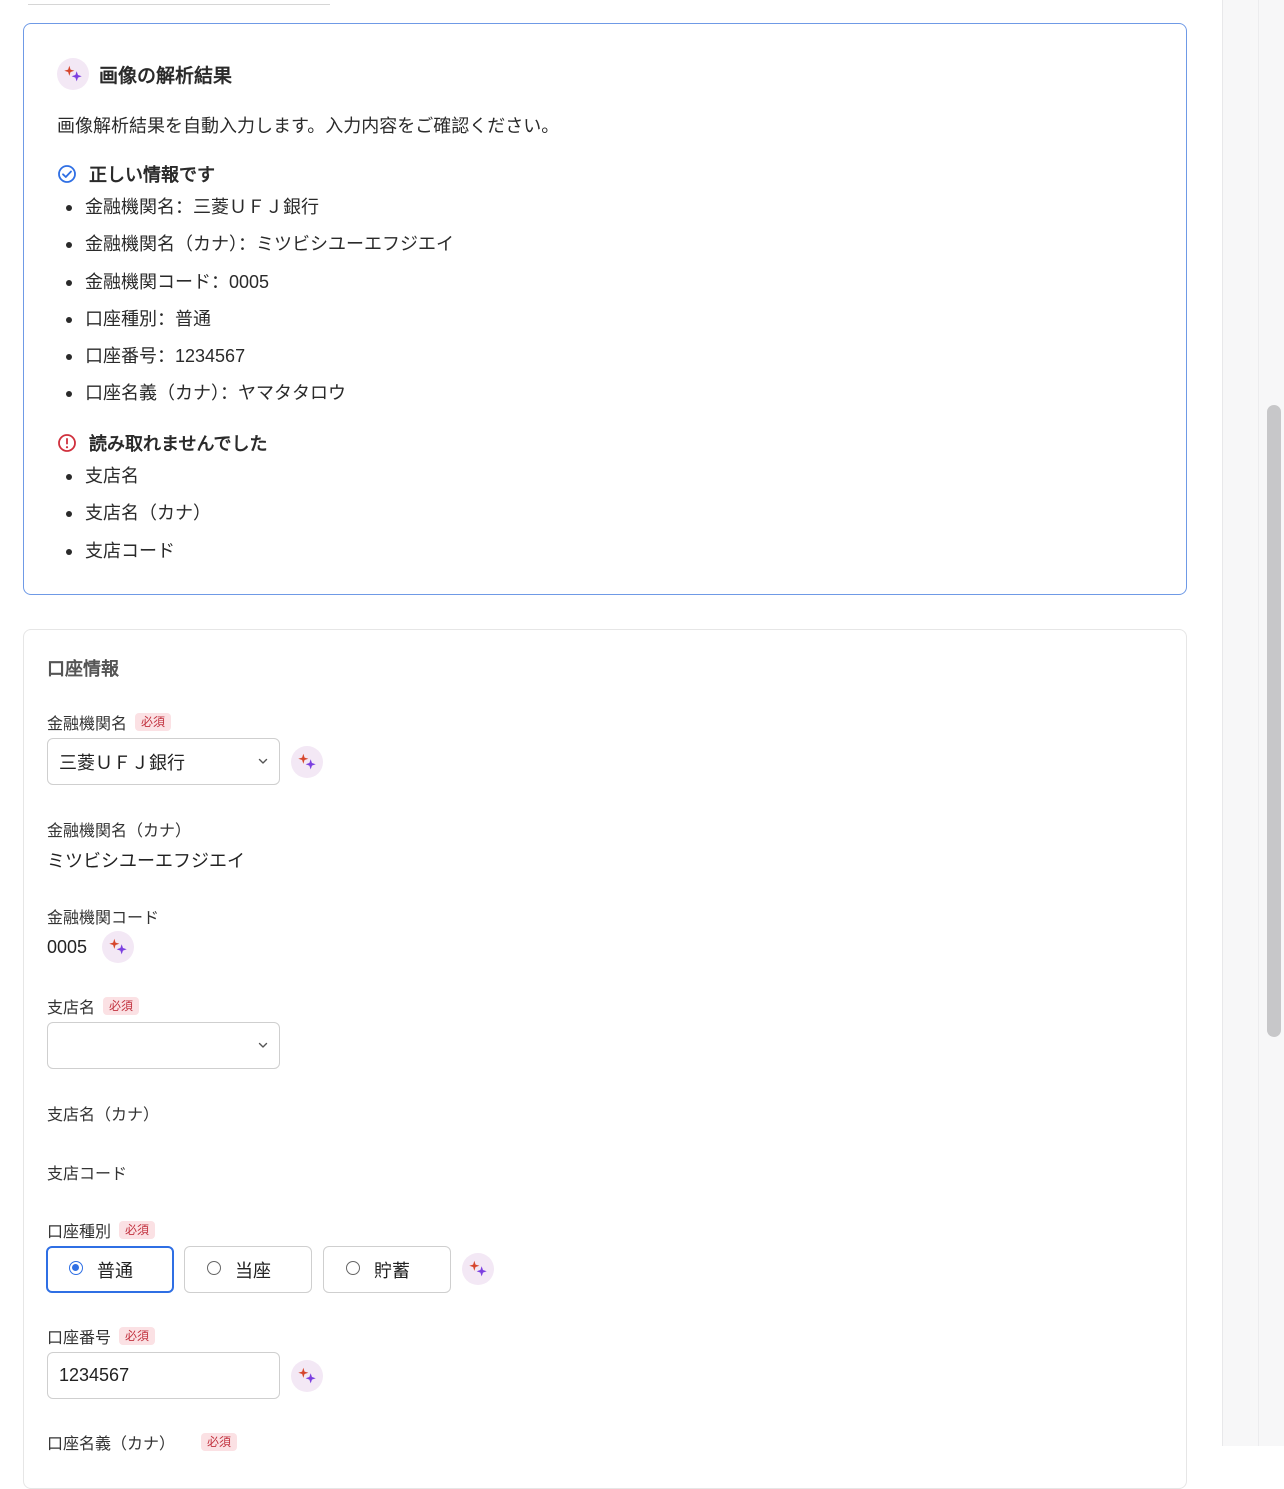 The image size is (1284, 1489). I want to click on field-label-text: 金融機関名, so click(87, 724).